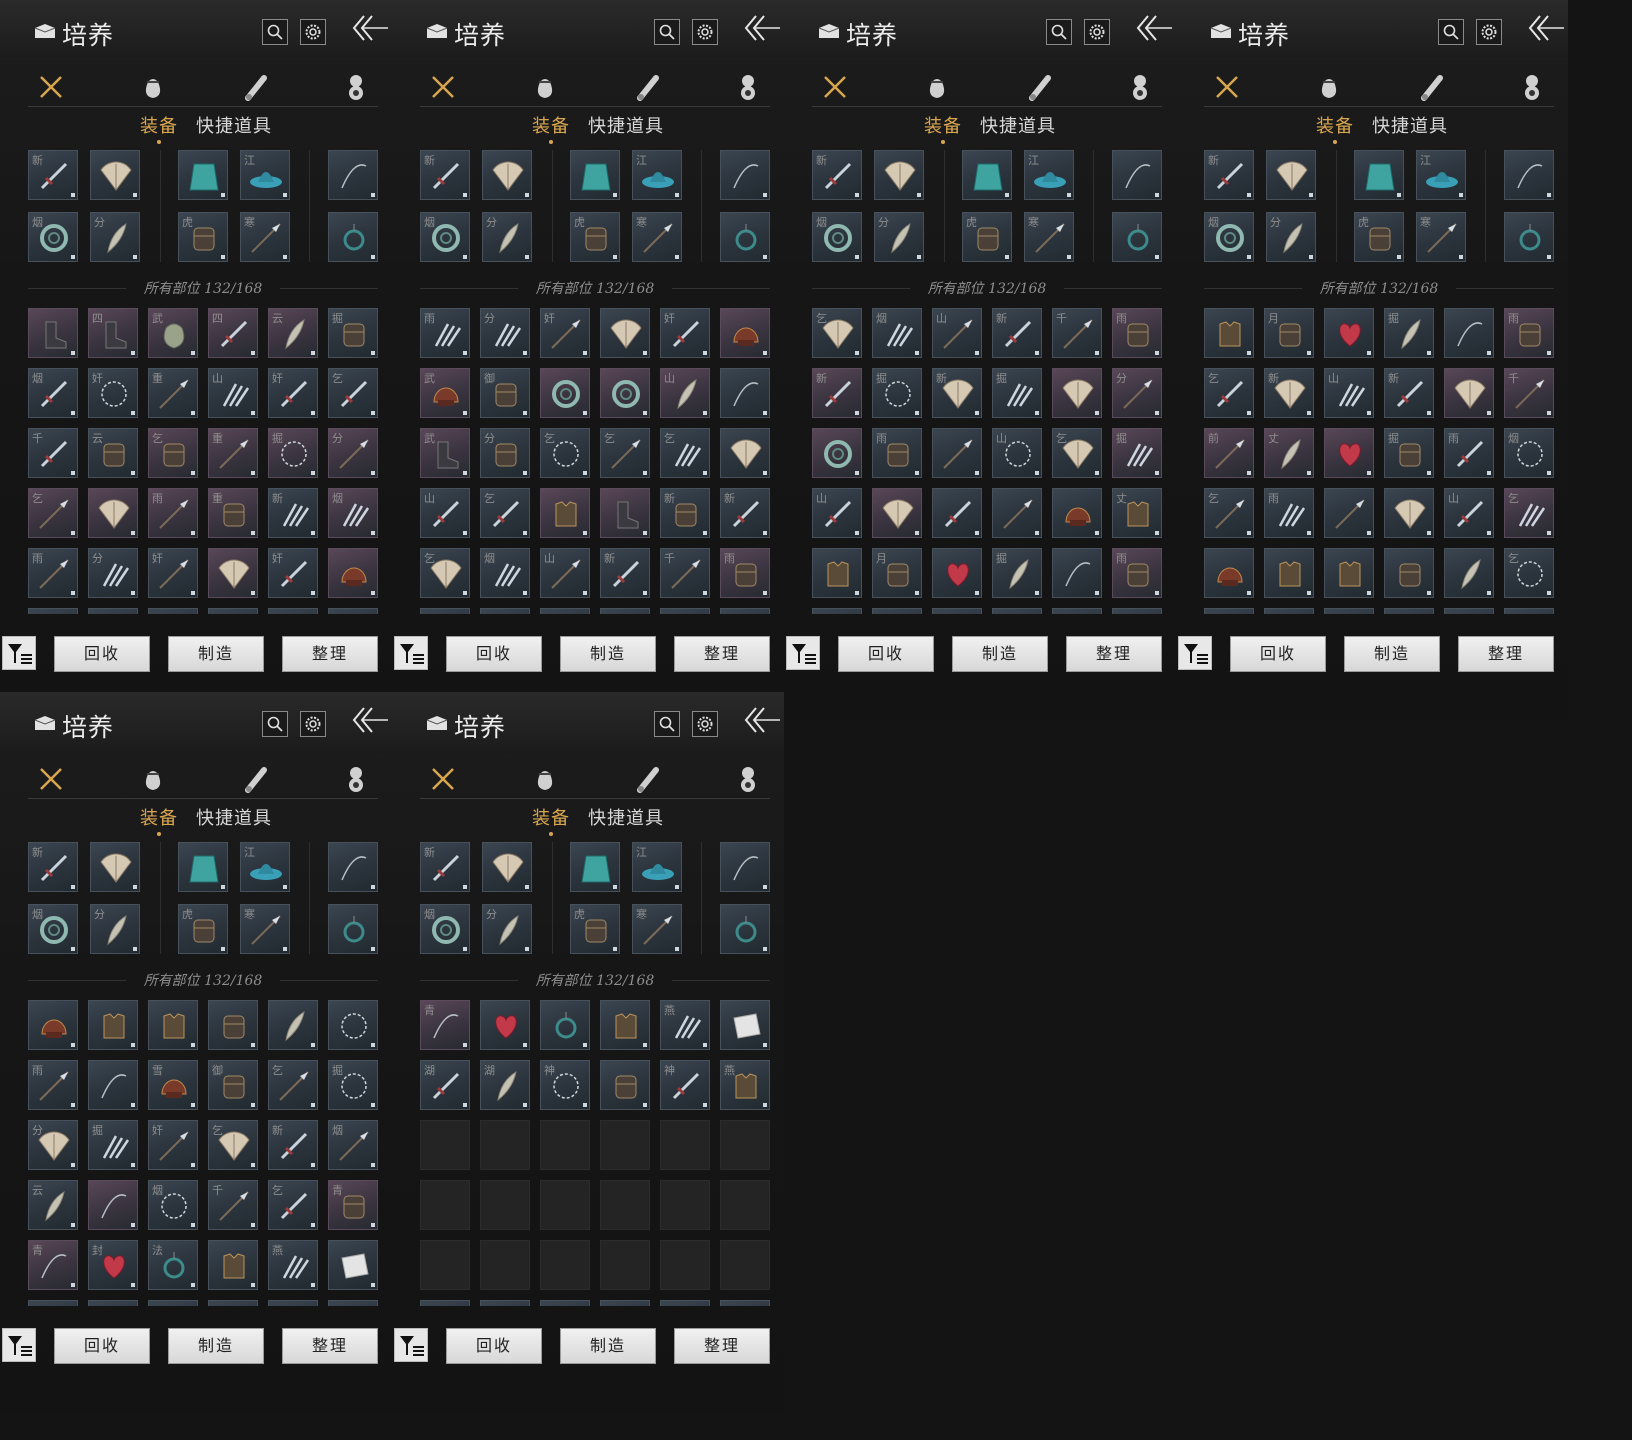 The width and height of the screenshot is (1632, 1440). What do you see at coordinates (1017, 393) in the screenshot?
I see `inventory-item: 掘` at bounding box center [1017, 393].